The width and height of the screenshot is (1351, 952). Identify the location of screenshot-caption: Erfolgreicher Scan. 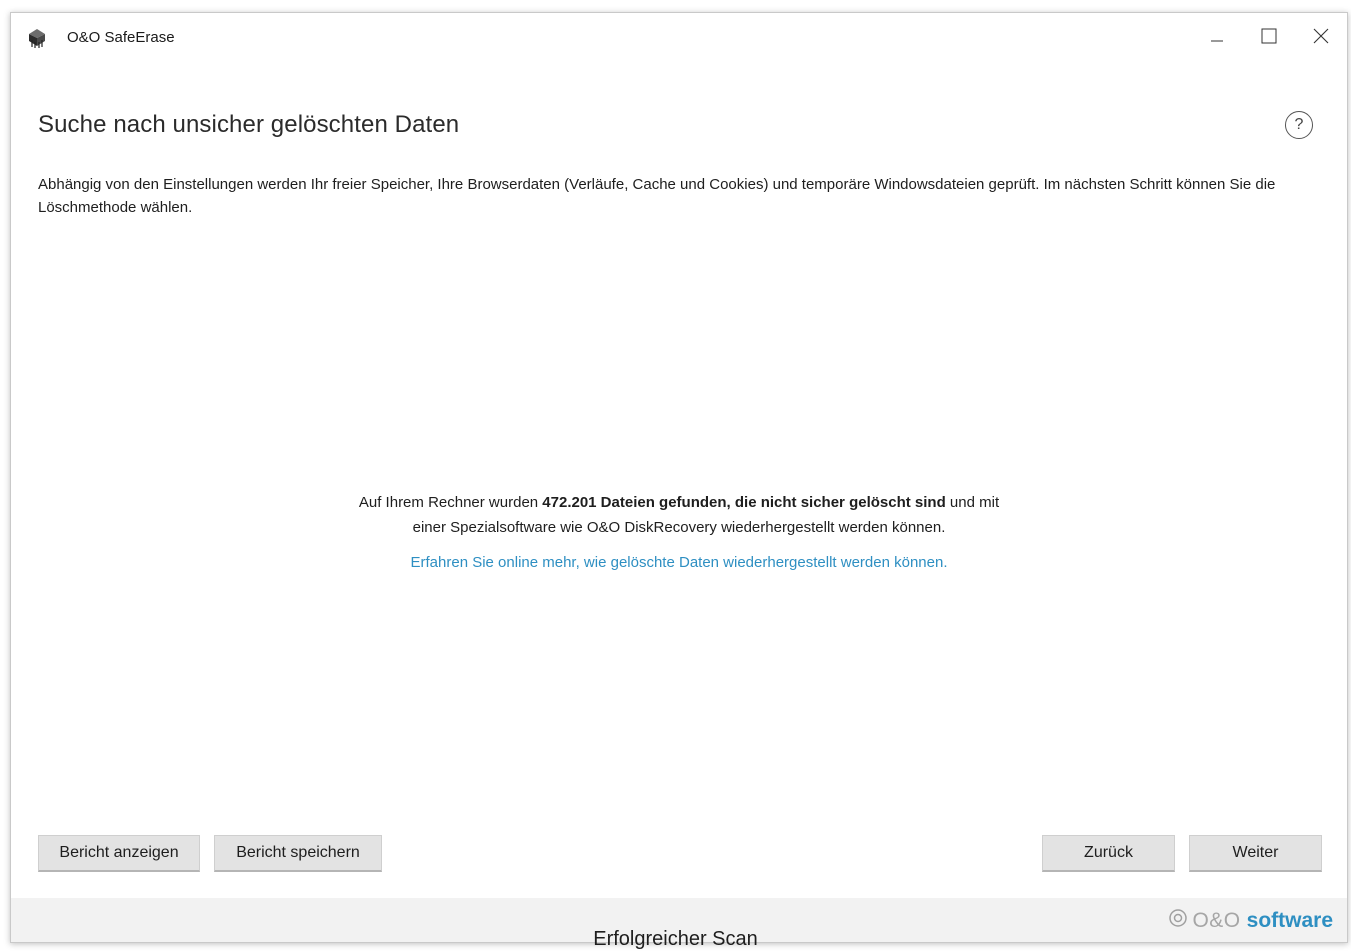
(675, 939).